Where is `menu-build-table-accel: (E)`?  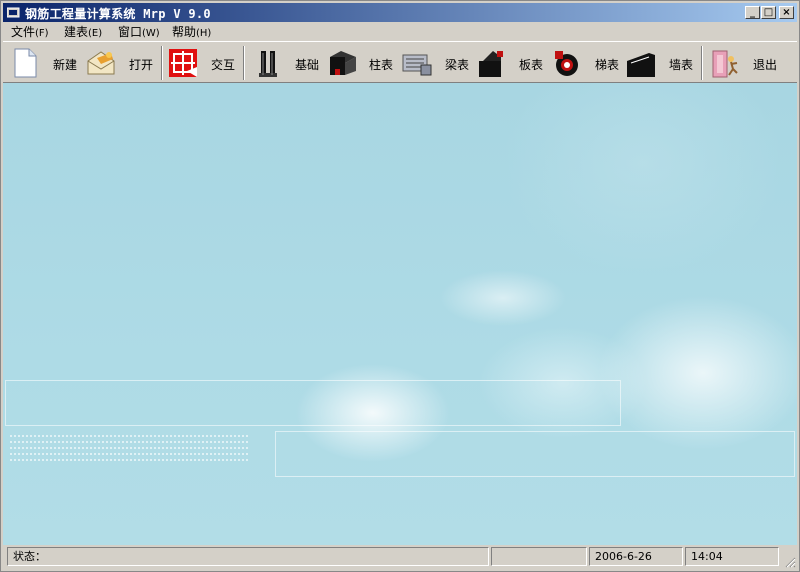
menu-build-table-accel: (E) is located at coordinates (95, 33).